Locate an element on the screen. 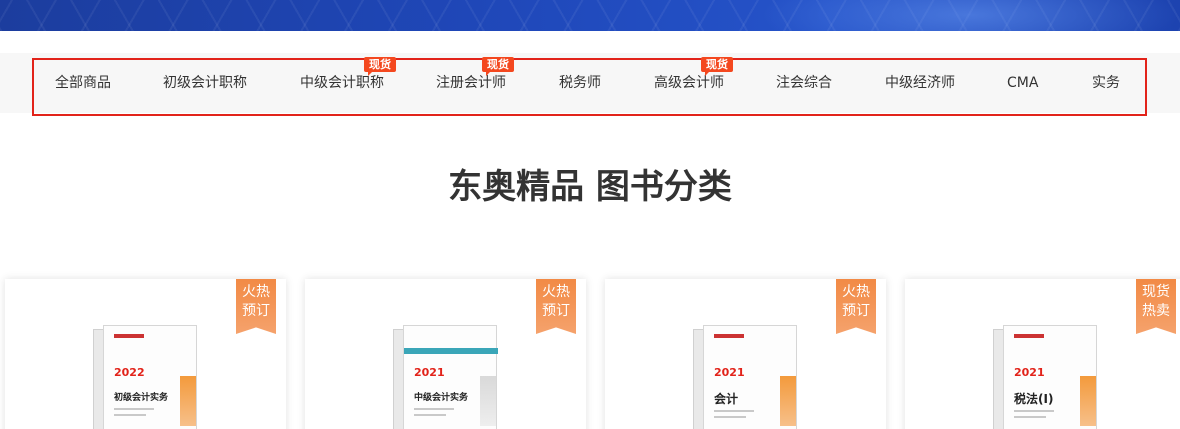 This screenshot has height=429, width=1180. book-cover-image: 2021 中级会计实务 is located at coordinates (445, 377).